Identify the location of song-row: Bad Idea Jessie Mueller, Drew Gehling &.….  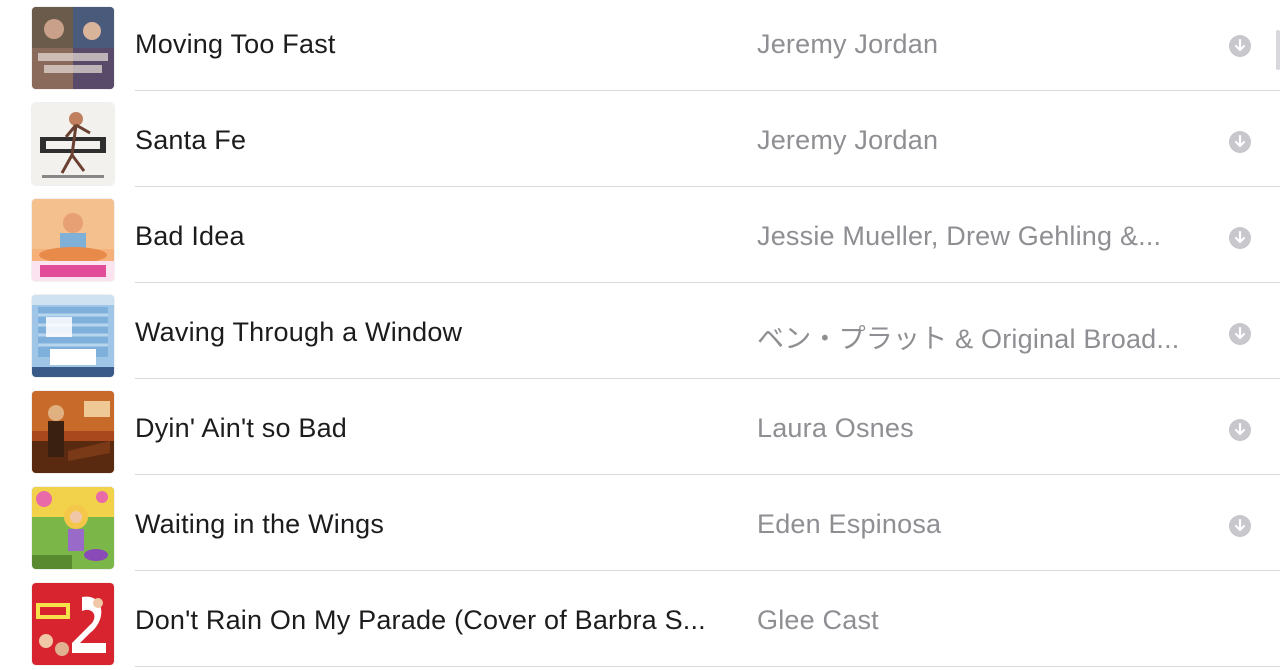
(640, 235).